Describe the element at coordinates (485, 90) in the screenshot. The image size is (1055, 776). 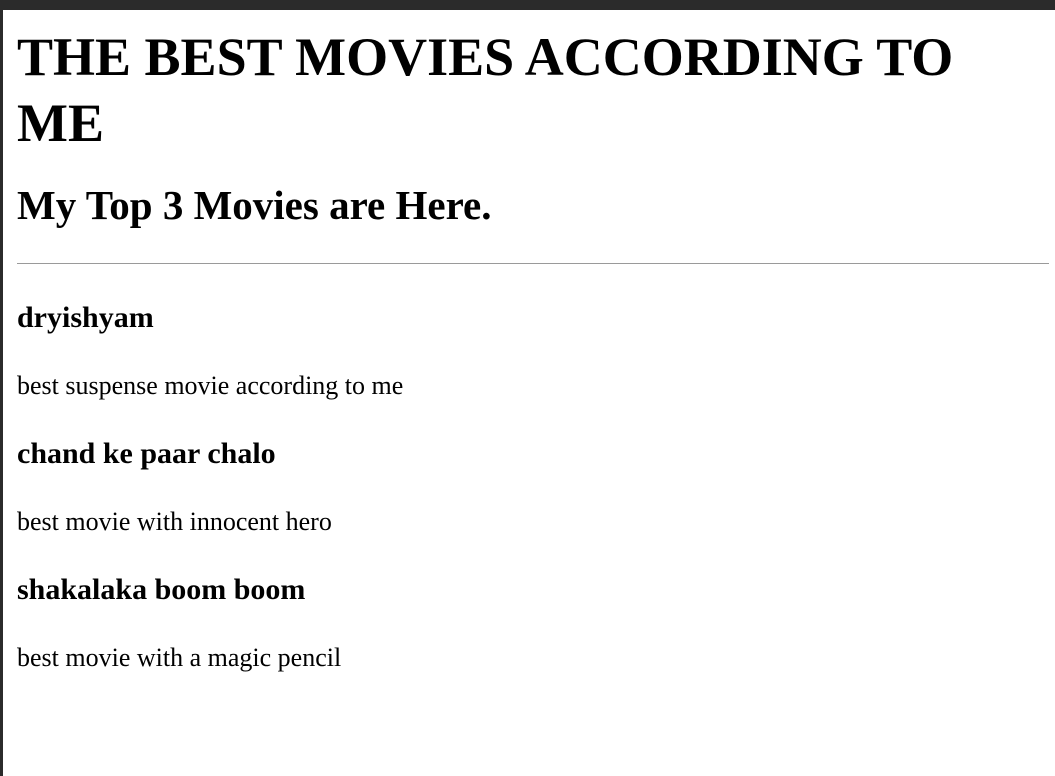
I see `page-title: THE BEST MOVIES ACCORDING TO ME` at that location.